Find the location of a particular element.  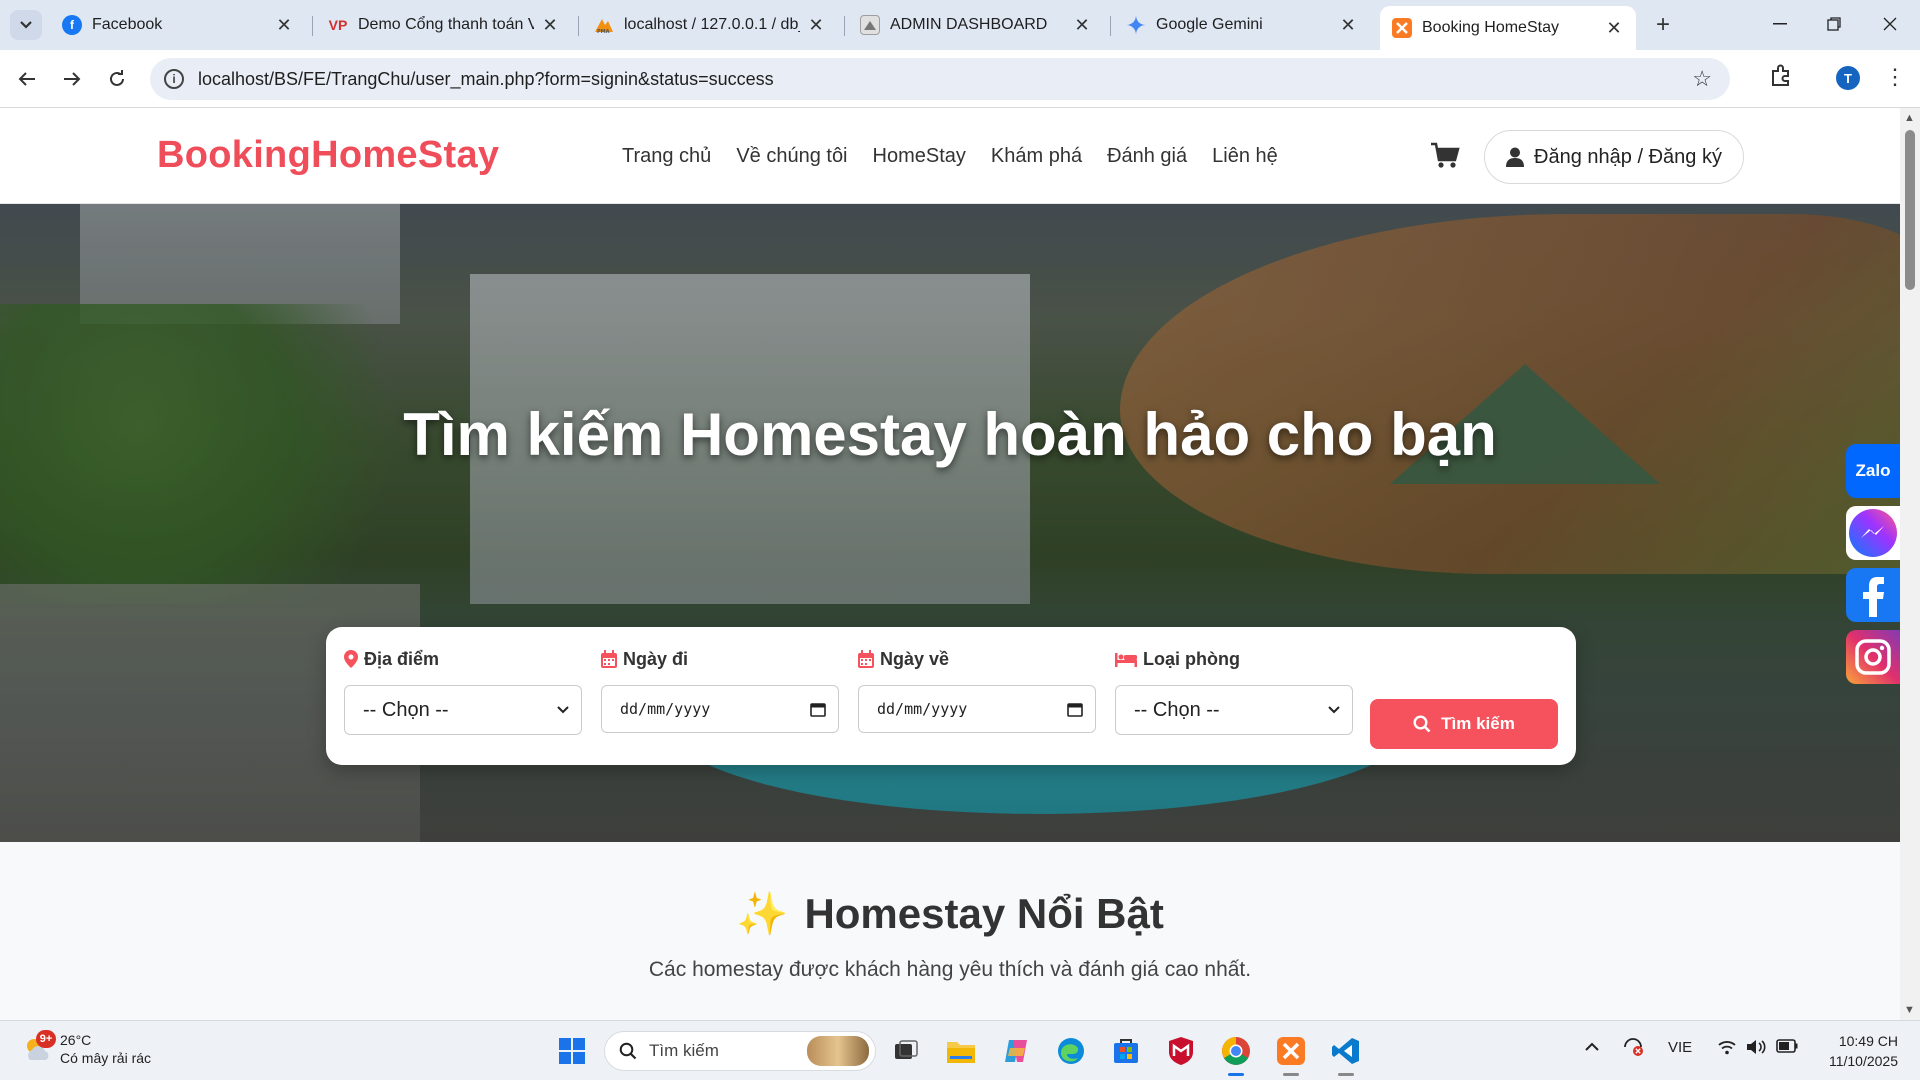

show-hidden-icons is located at coordinates (1592, 1047).